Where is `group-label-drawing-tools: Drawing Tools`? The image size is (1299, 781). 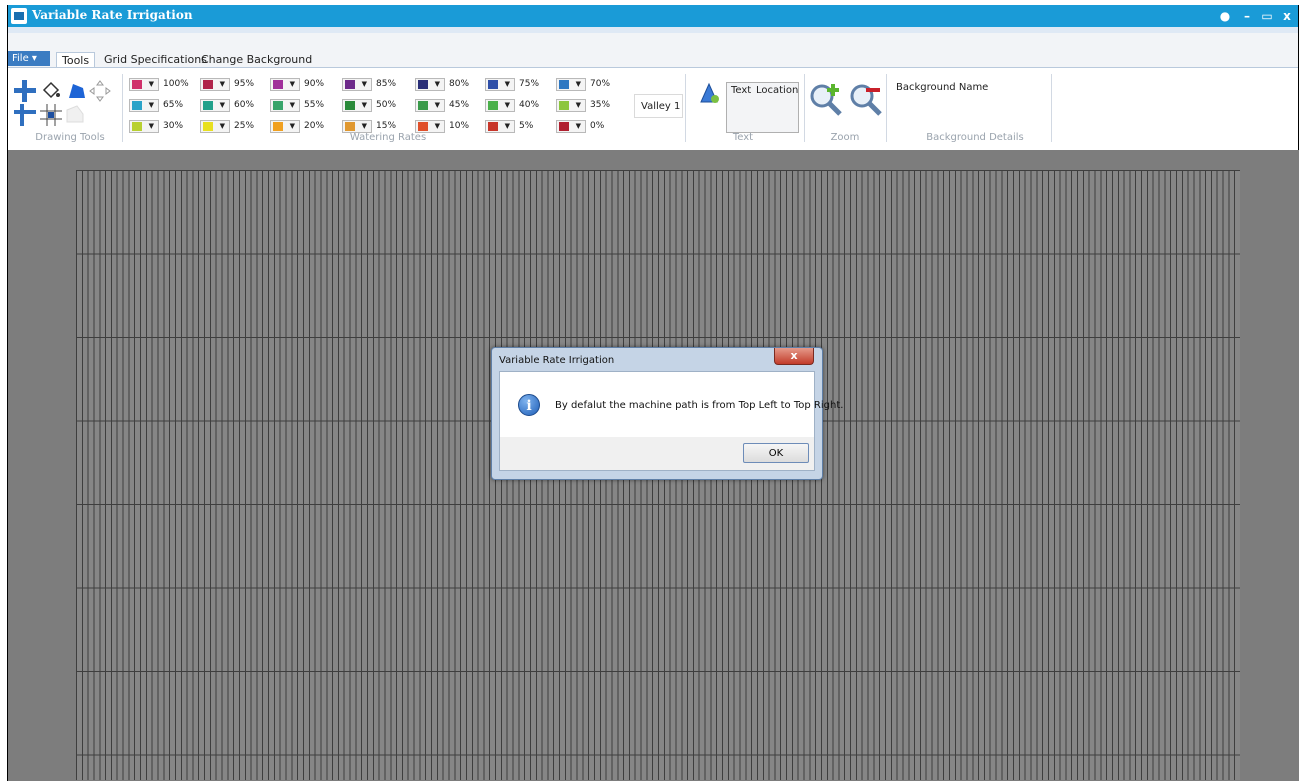 group-label-drawing-tools: Drawing Tools is located at coordinates (70, 137).